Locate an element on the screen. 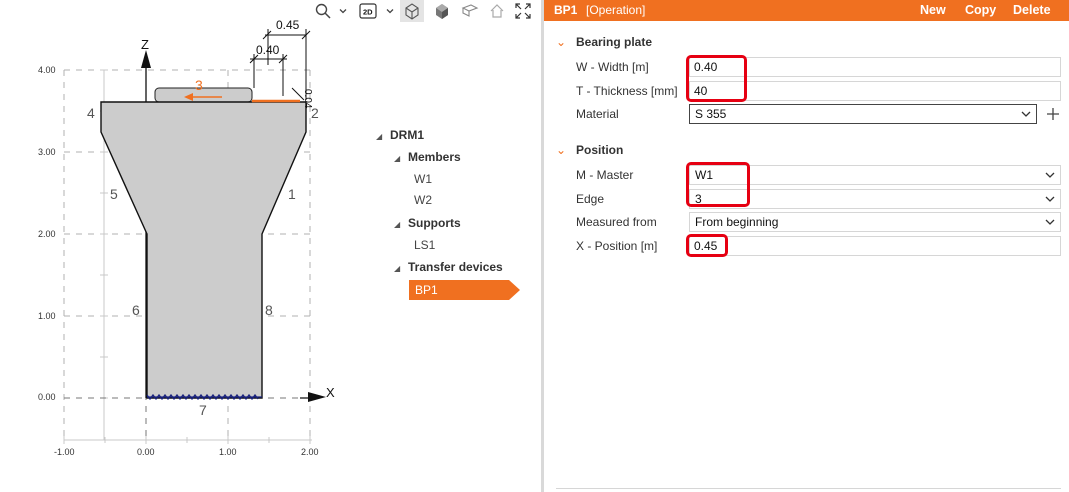 This screenshot has width=1069, height=492. measured-from-label: Measured from is located at coordinates (616, 222).